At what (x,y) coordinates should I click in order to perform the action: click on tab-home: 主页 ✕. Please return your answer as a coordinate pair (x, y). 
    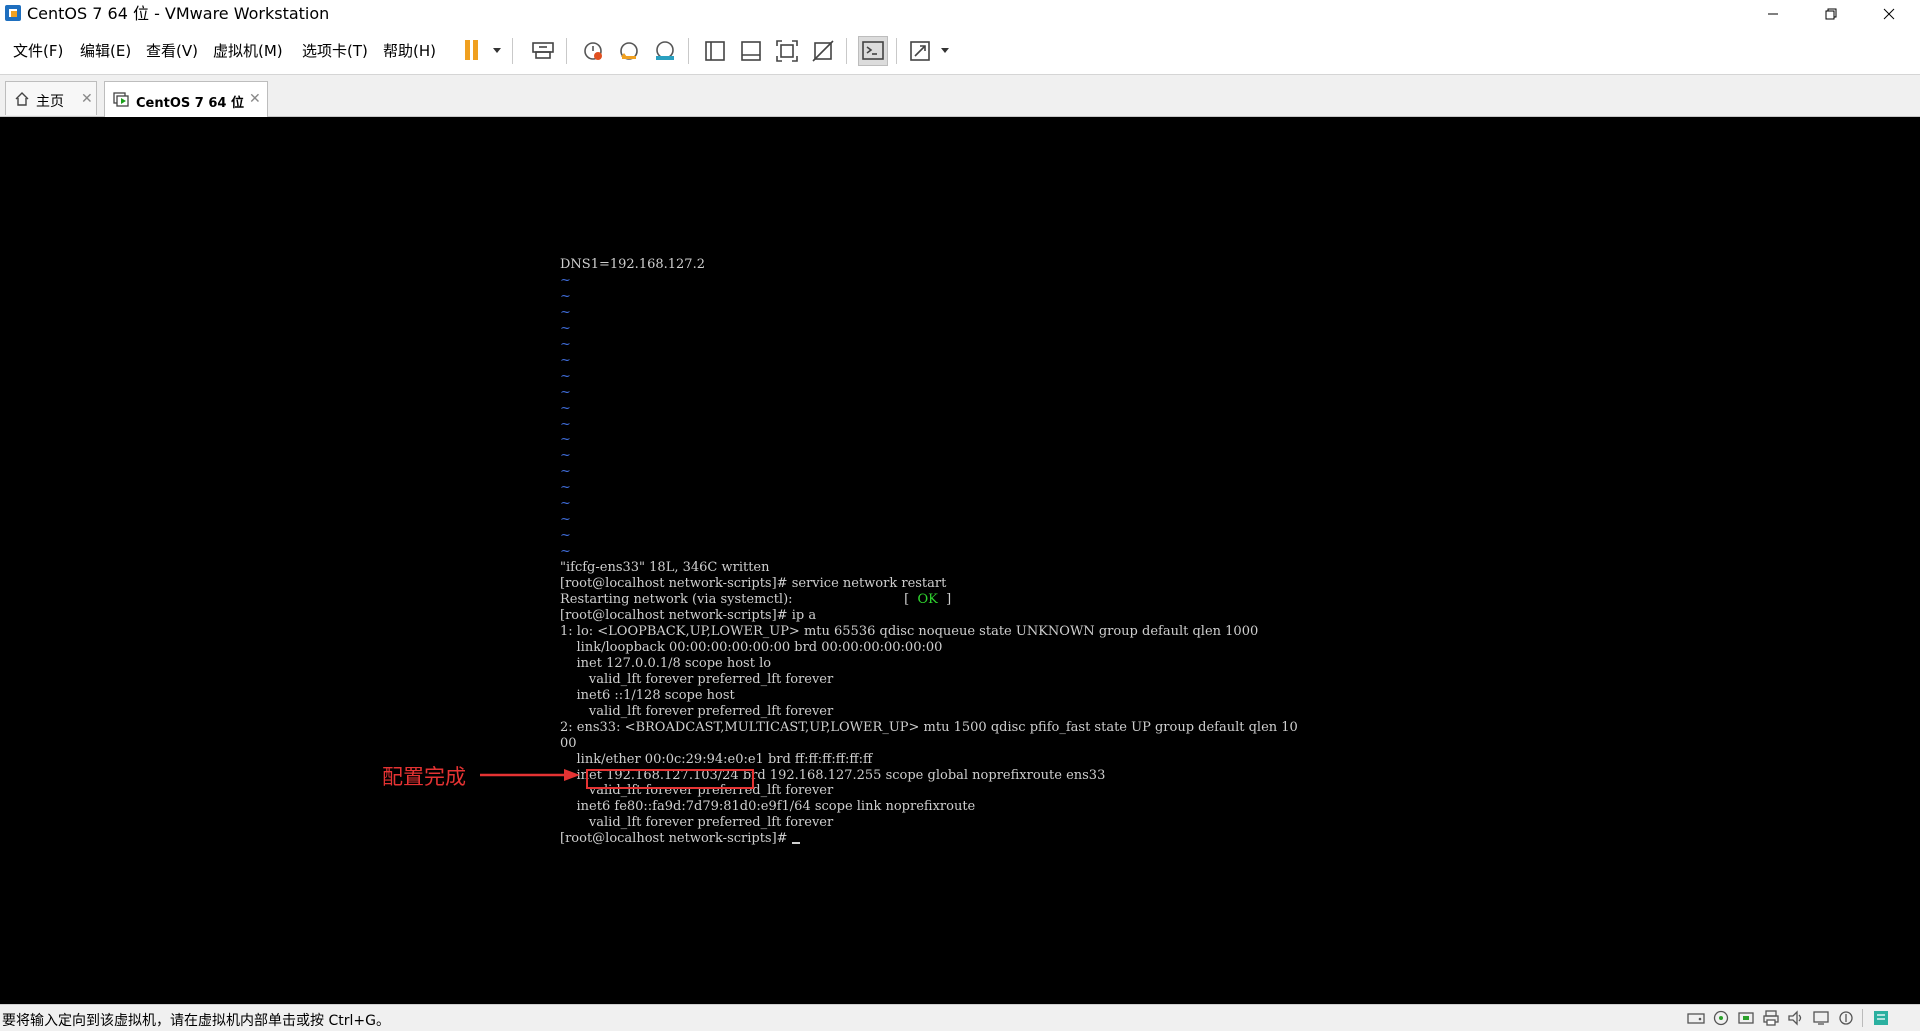
    Looking at the image, I should click on (51, 98).